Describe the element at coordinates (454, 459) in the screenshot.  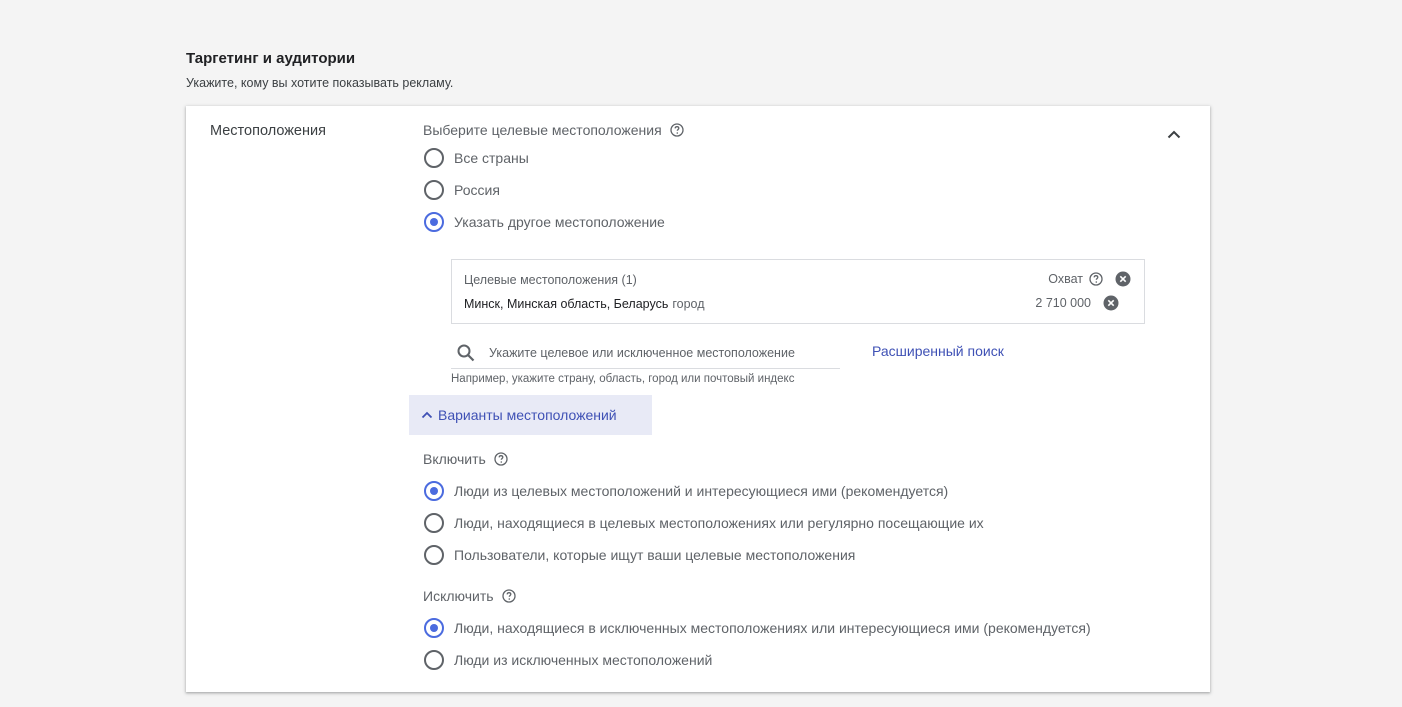
I see `include-label: Включить` at that location.